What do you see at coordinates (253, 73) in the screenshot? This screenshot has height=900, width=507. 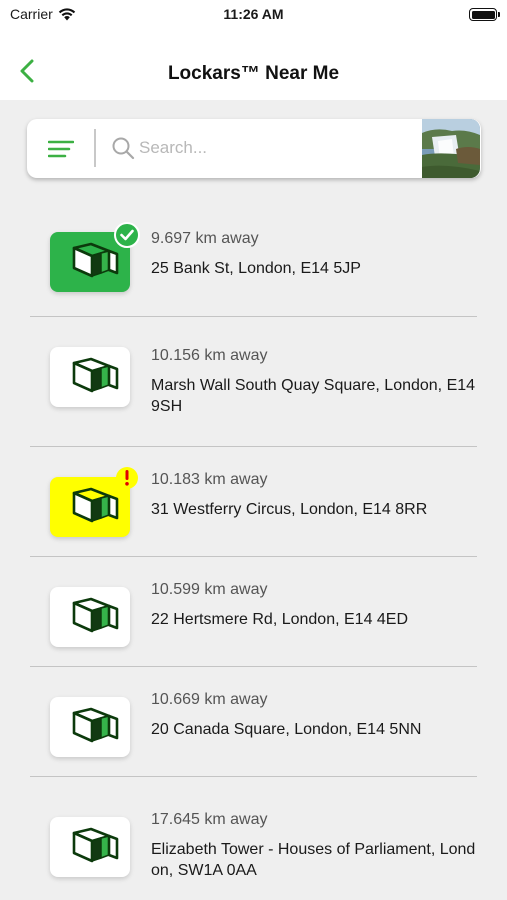 I see `page-title: Lockars™ Near Me` at bounding box center [253, 73].